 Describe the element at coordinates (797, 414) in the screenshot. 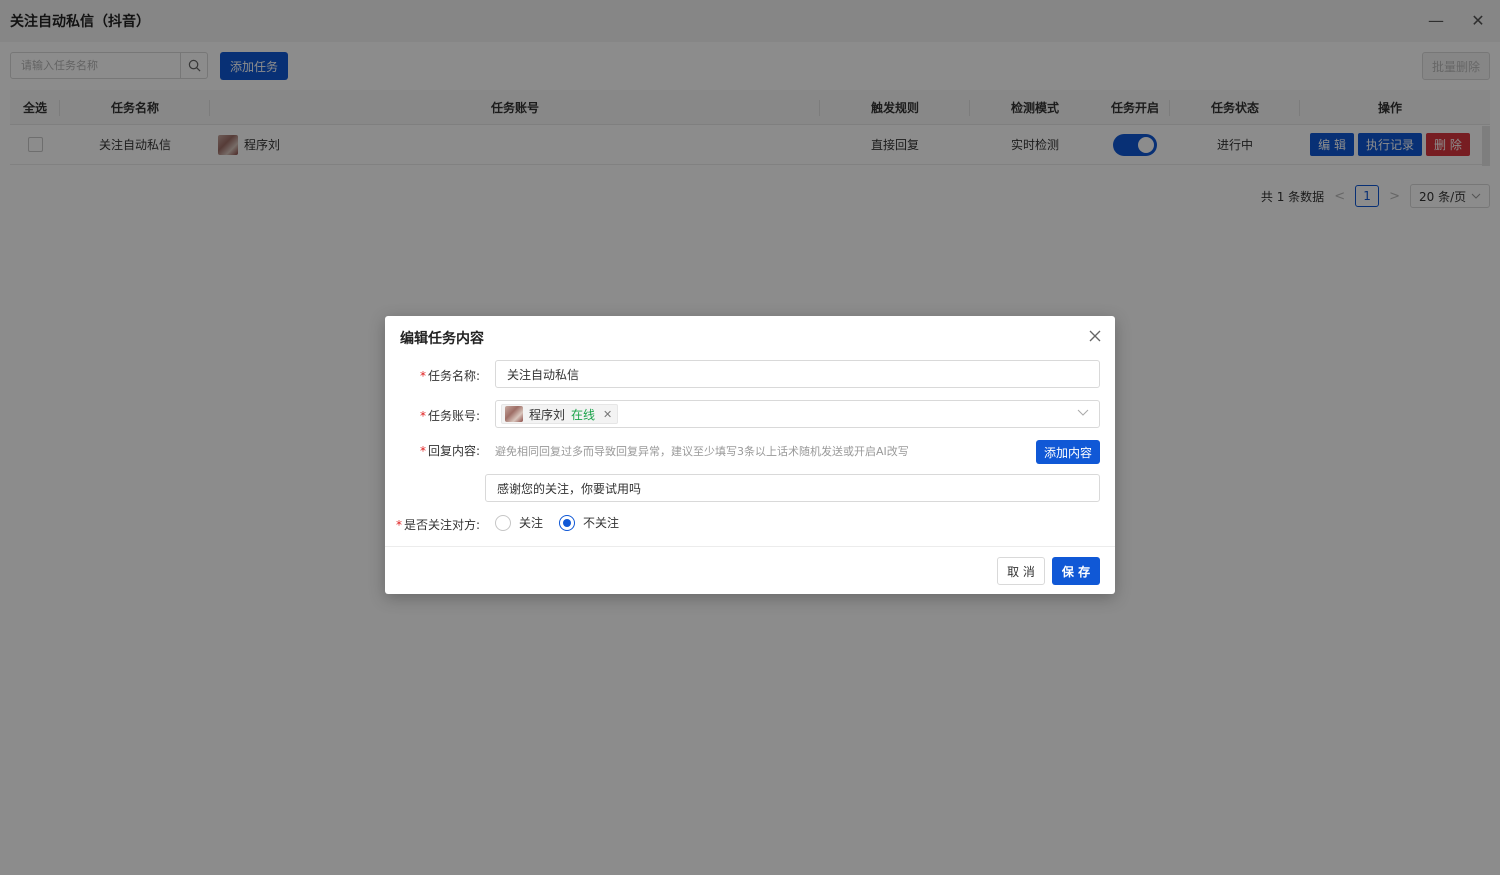

I see `account-select: 程序刘 在线 ✕` at that location.